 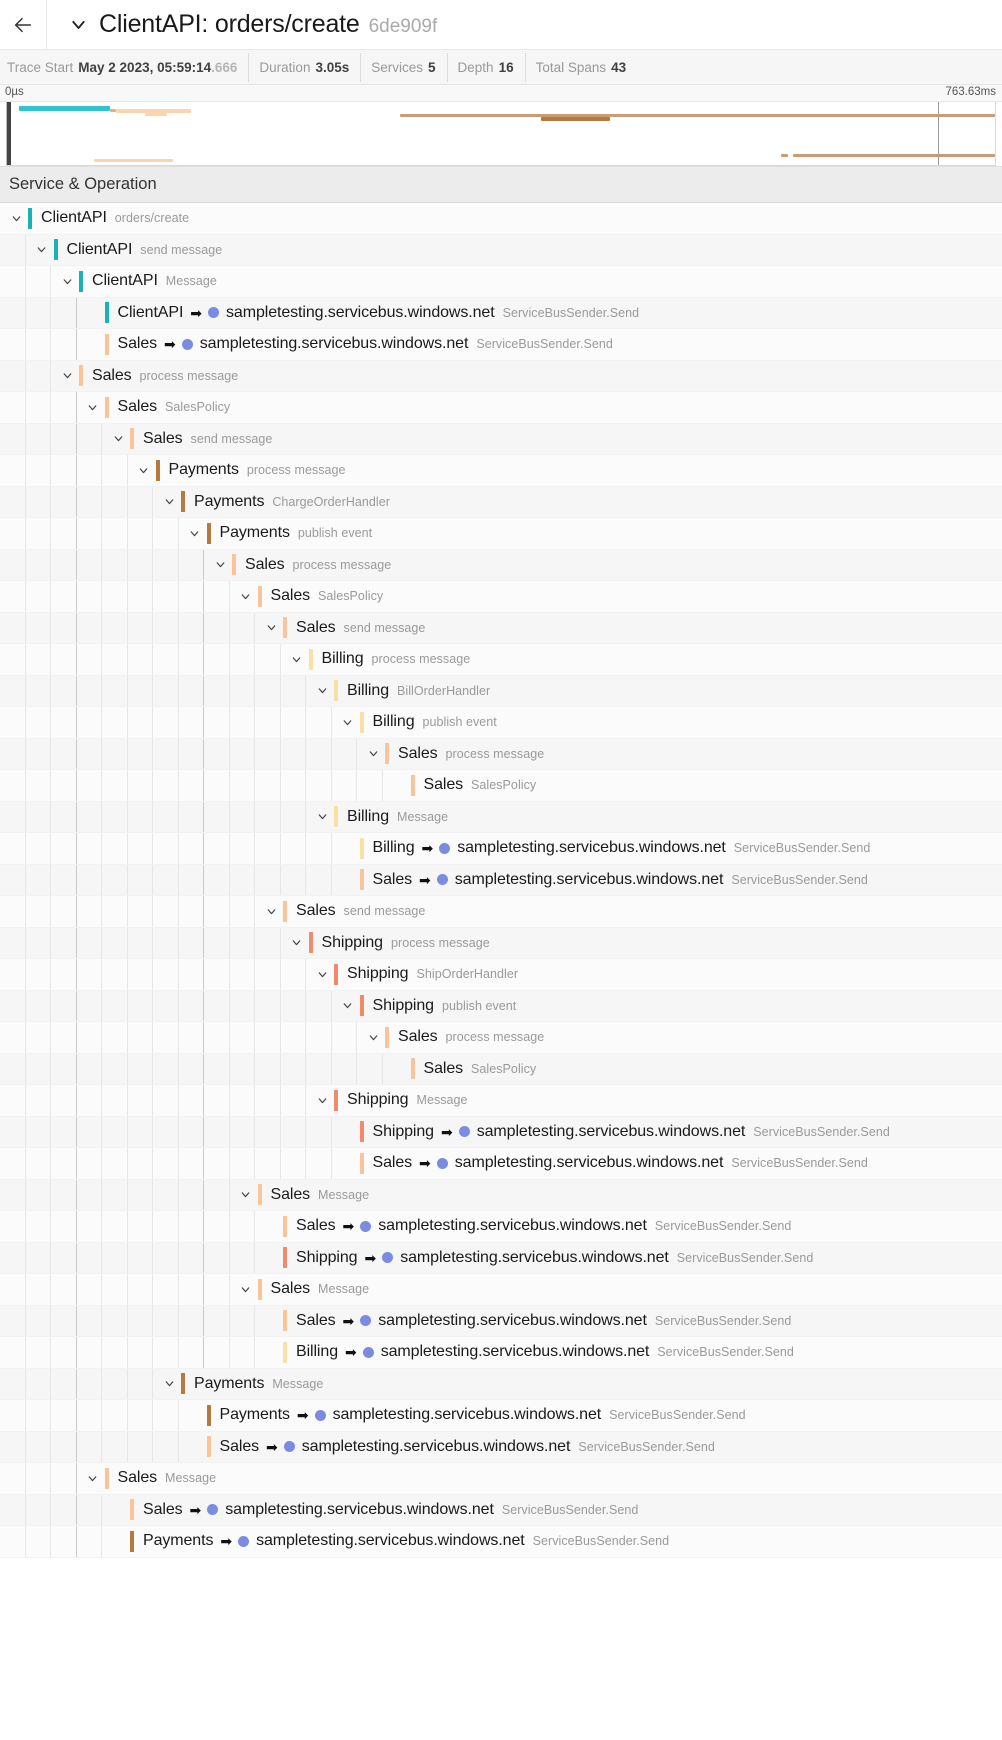 I want to click on minimap-canvas, so click(x=501, y=134).